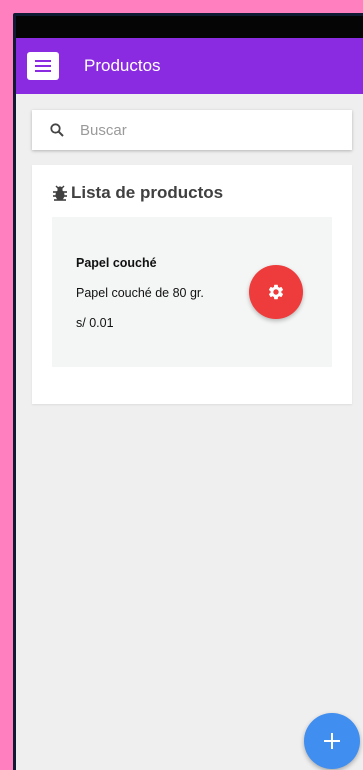  I want to click on gear-icon, so click(276, 292).